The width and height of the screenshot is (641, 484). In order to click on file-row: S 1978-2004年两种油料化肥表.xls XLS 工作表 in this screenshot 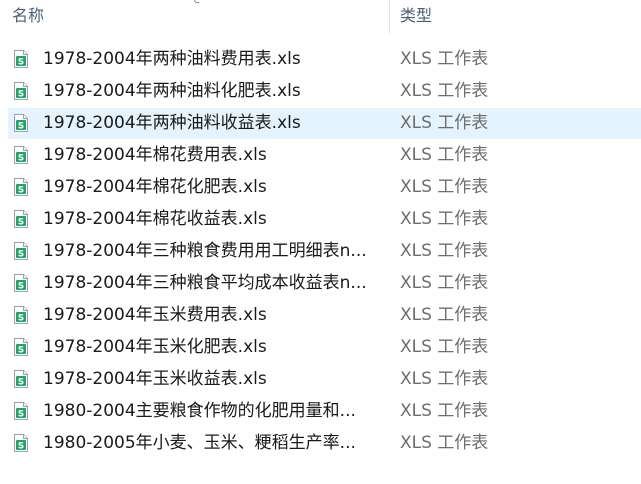, I will do `click(324, 91)`.